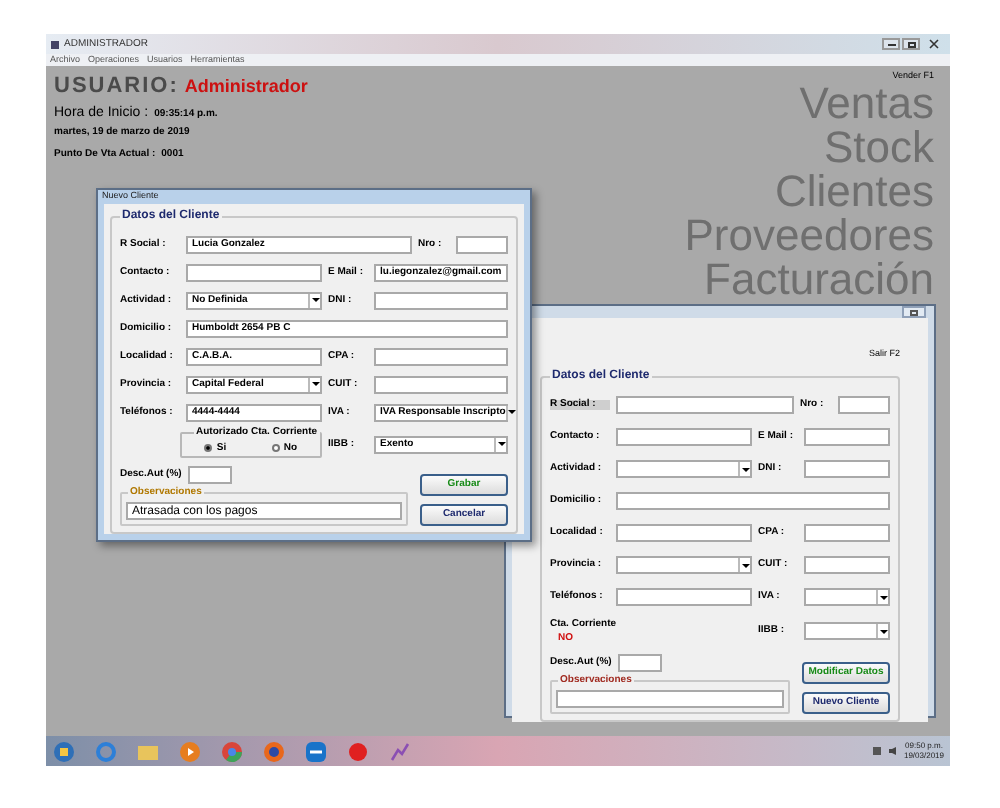 This screenshot has width=1000, height=808. What do you see at coordinates (892, 751) in the screenshot?
I see `speaker-icon` at bounding box center [892, 751].